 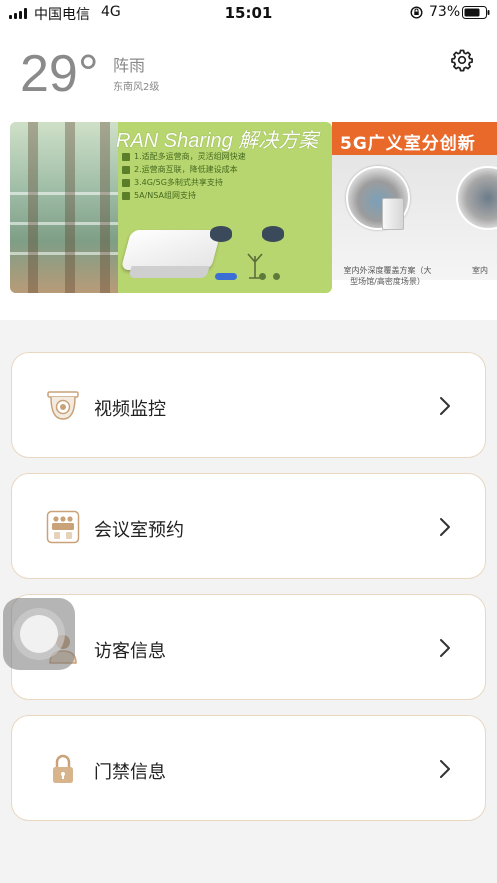 What do you see at coordinates (207, 196) in the screenshot?
I see `banner-feature: 5A/NSA组网支持` at bounding box center [207, 196].